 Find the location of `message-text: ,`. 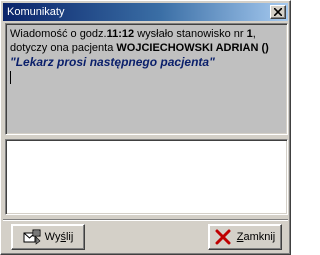

message-text: , is located at coordinates (254, 34).